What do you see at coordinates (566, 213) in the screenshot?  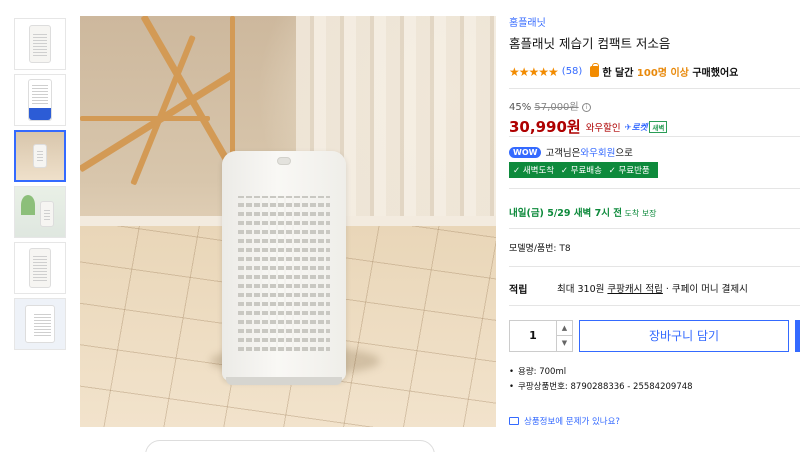 I see `delivery-date: 내일(금) 5/29 새벽 7시 전` at bounding box center [566, 213].